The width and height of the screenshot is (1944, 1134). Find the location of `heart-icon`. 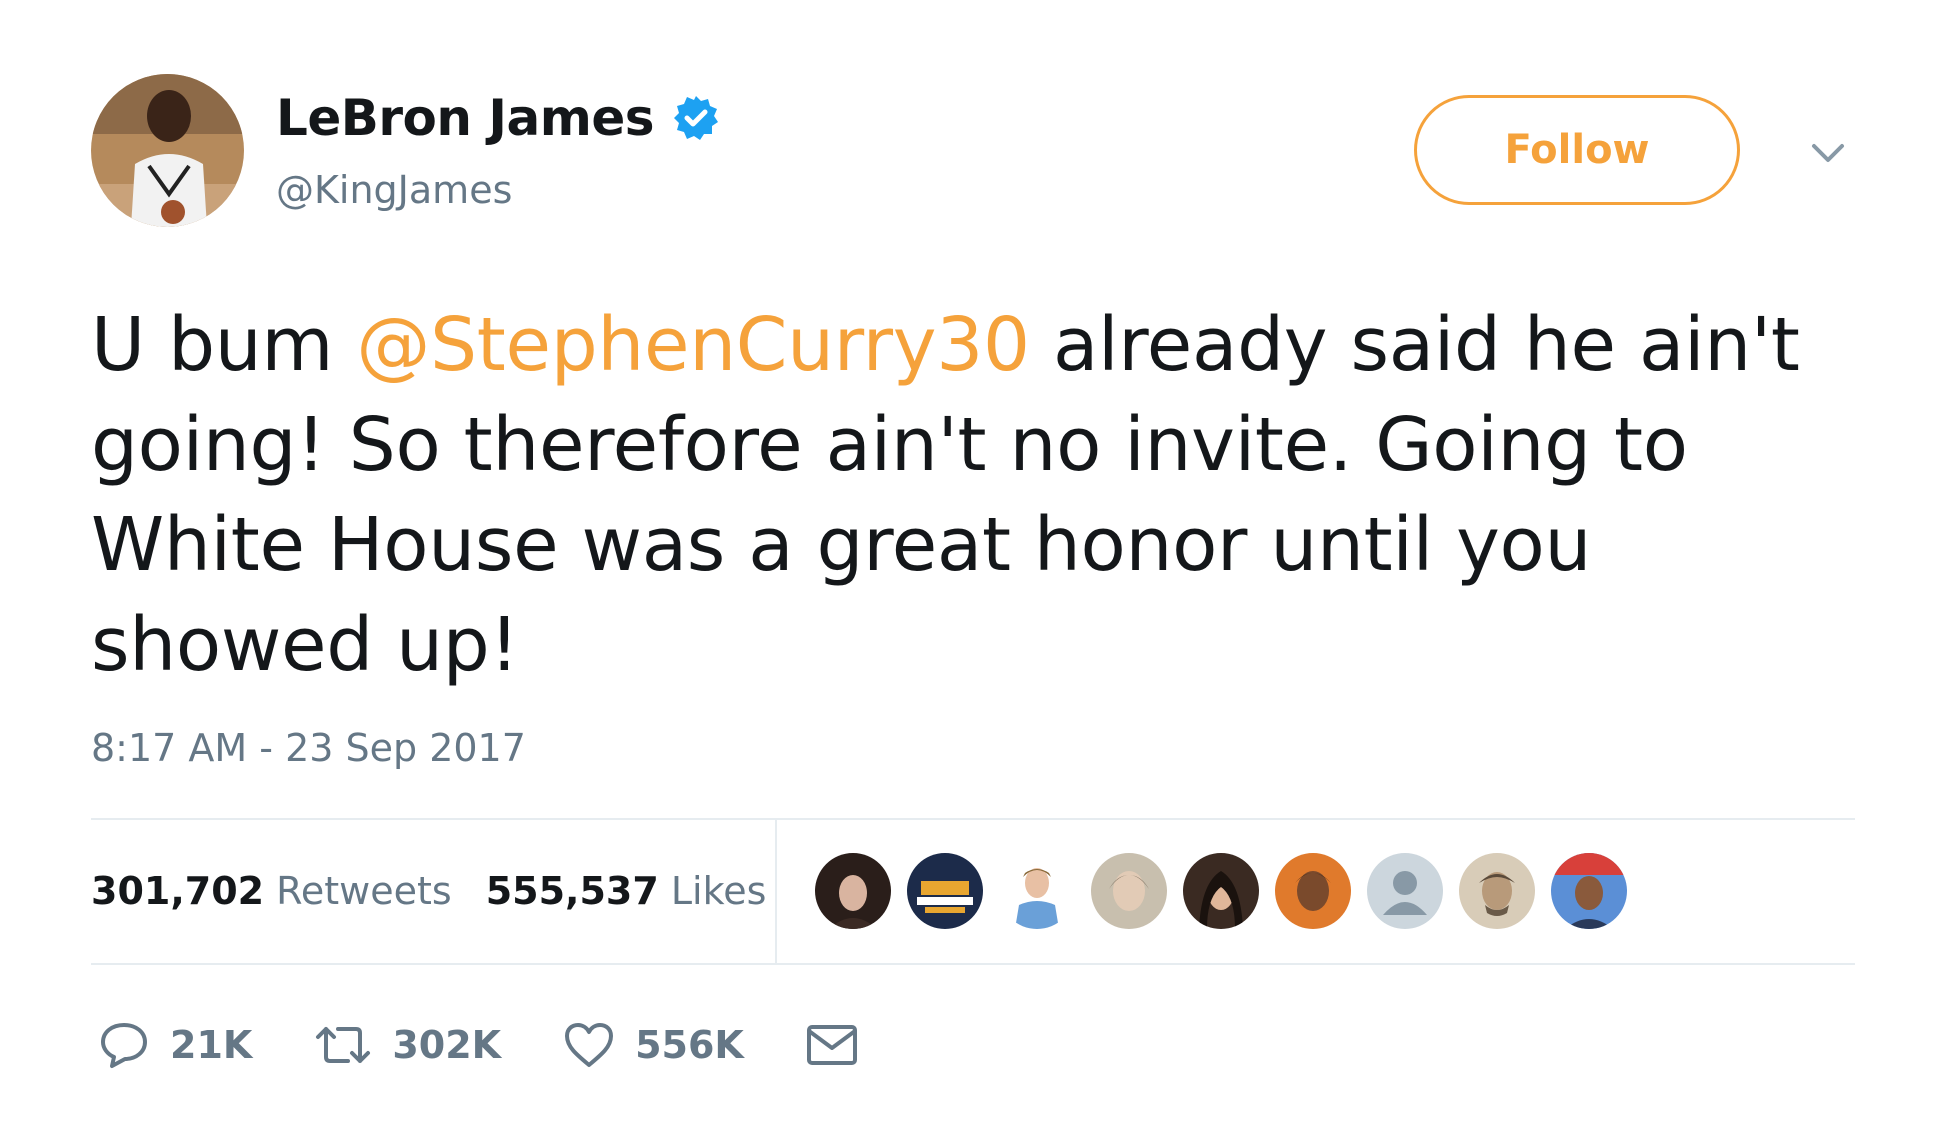

heart-icon is located at coordinates (589, 1045).